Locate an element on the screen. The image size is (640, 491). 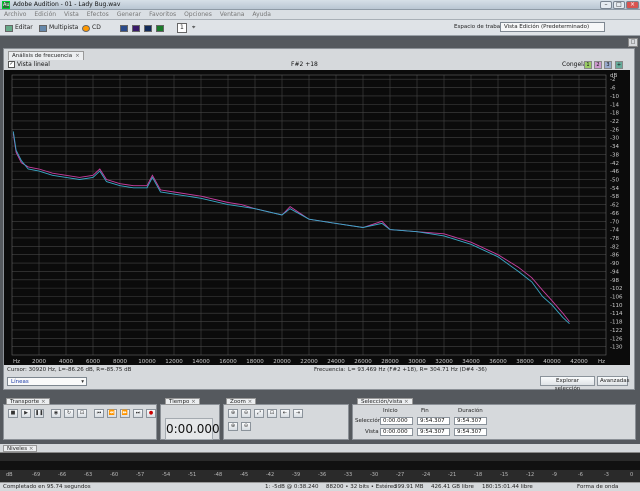
y-tick-label: -6 is located at coordinates (613, 89).